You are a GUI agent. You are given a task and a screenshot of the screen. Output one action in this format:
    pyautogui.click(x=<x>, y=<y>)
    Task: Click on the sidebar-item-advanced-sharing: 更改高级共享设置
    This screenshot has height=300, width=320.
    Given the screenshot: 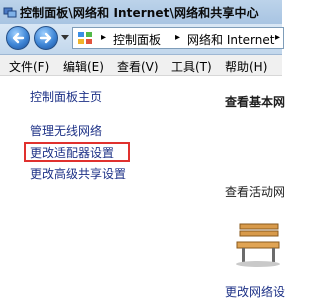 What is the action you would take?
    pyautogui.click(x=78, y=173)
    